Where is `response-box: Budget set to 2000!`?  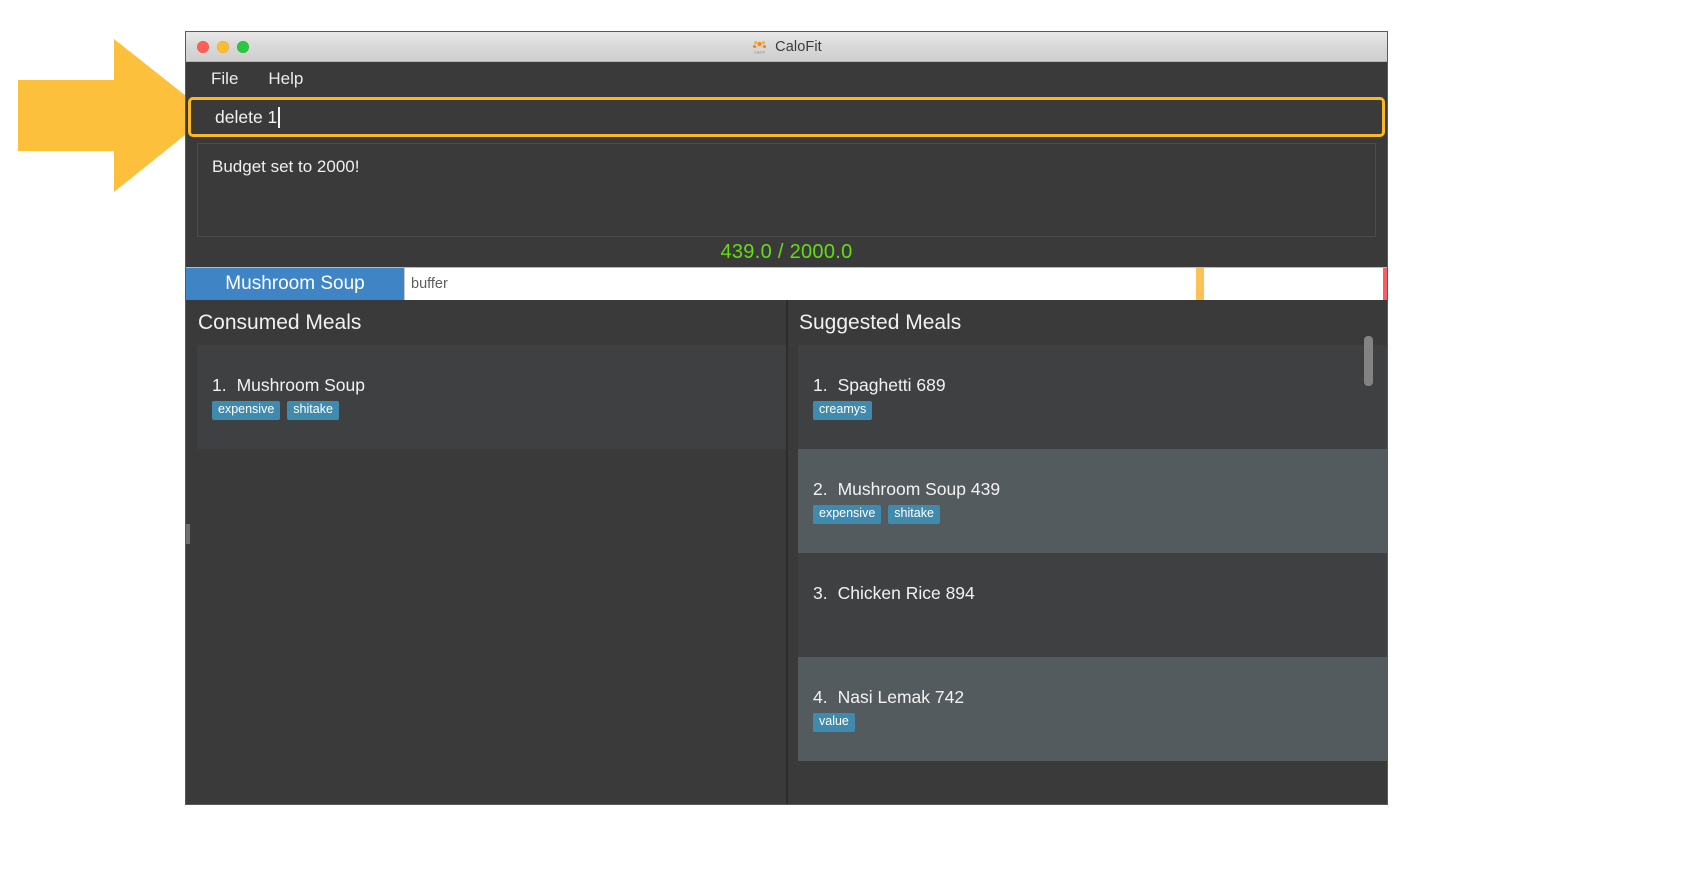 response-box: Budget set to 2000! is located at coordinates (786, 190).